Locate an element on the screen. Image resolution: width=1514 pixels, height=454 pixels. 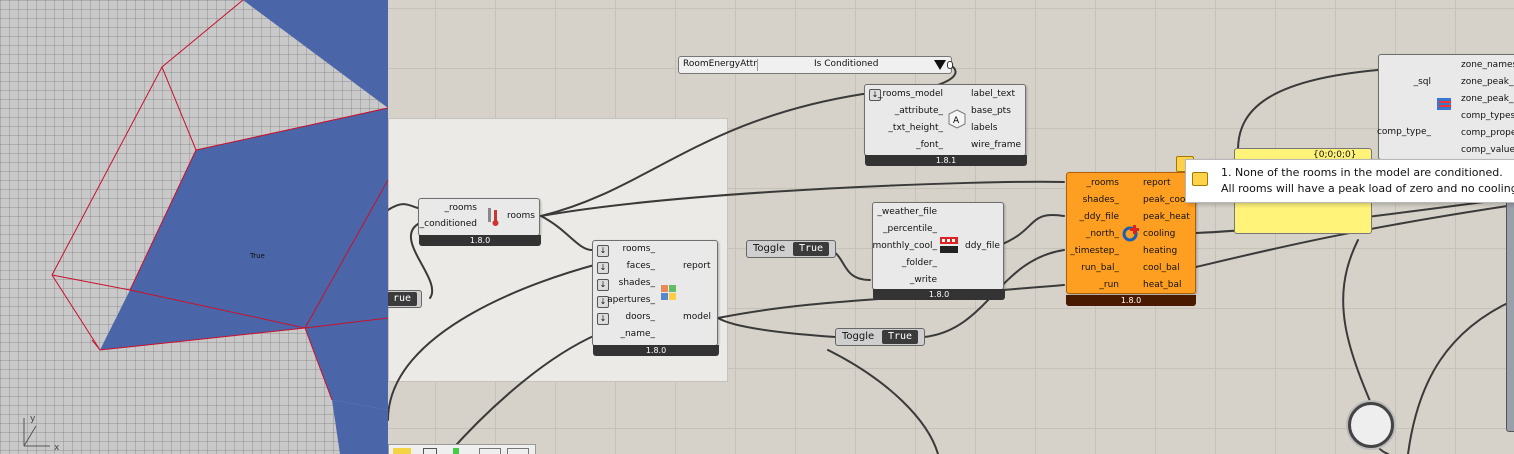
toolbar-color-icon is located at coordinates (402, 451).